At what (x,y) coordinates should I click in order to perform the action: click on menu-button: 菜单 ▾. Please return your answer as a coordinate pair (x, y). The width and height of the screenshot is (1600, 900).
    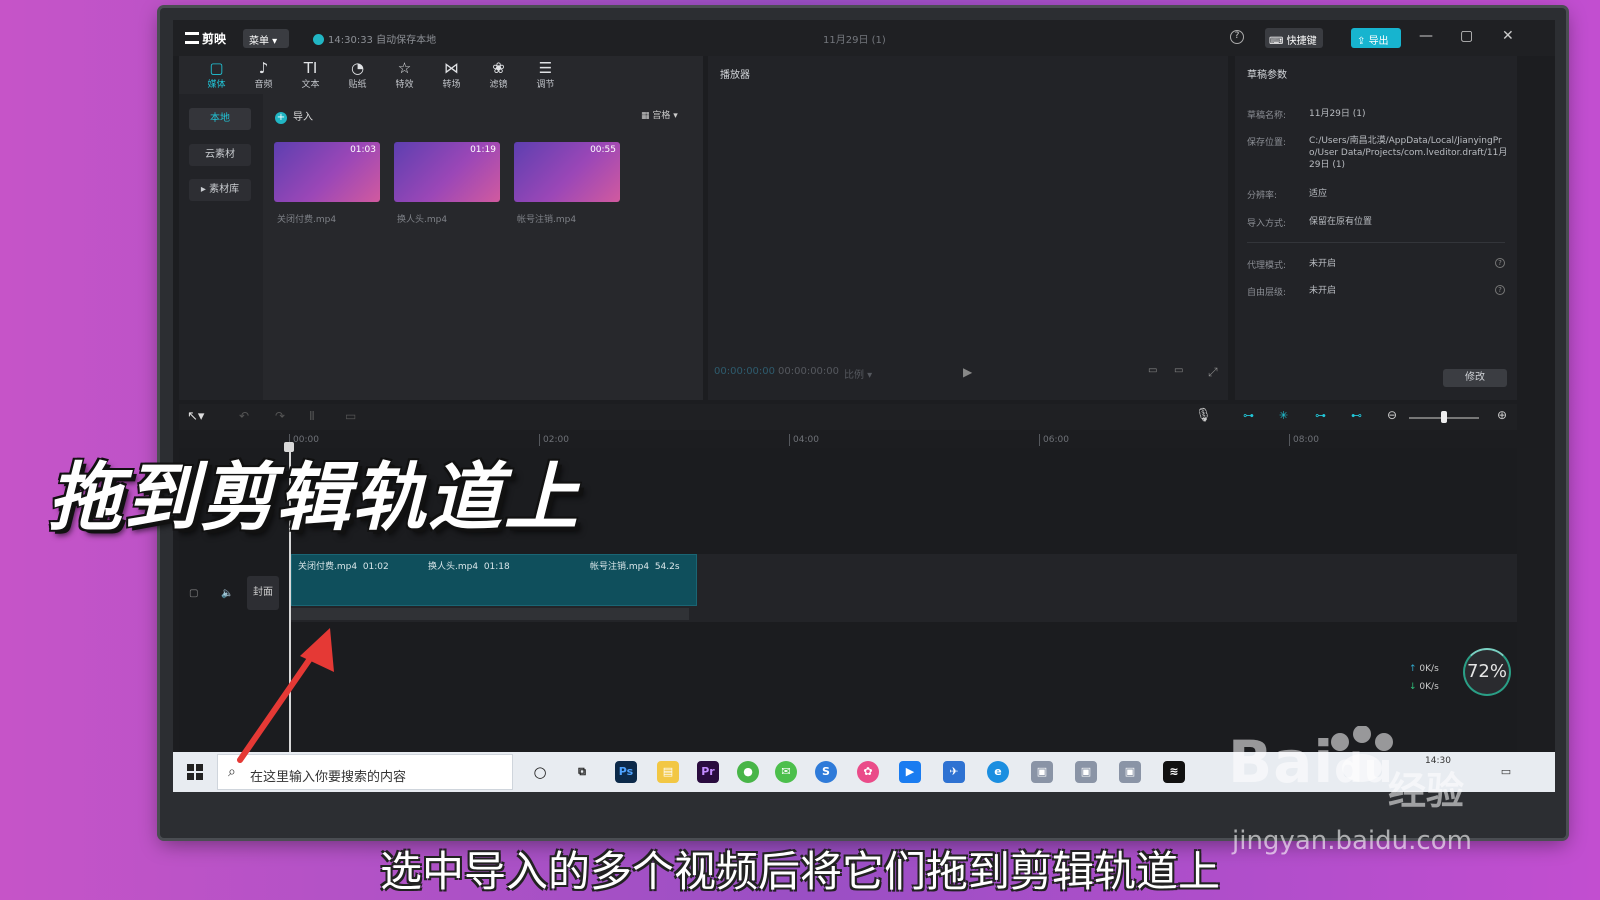
    Looking at the image, I should click on (266, 38).